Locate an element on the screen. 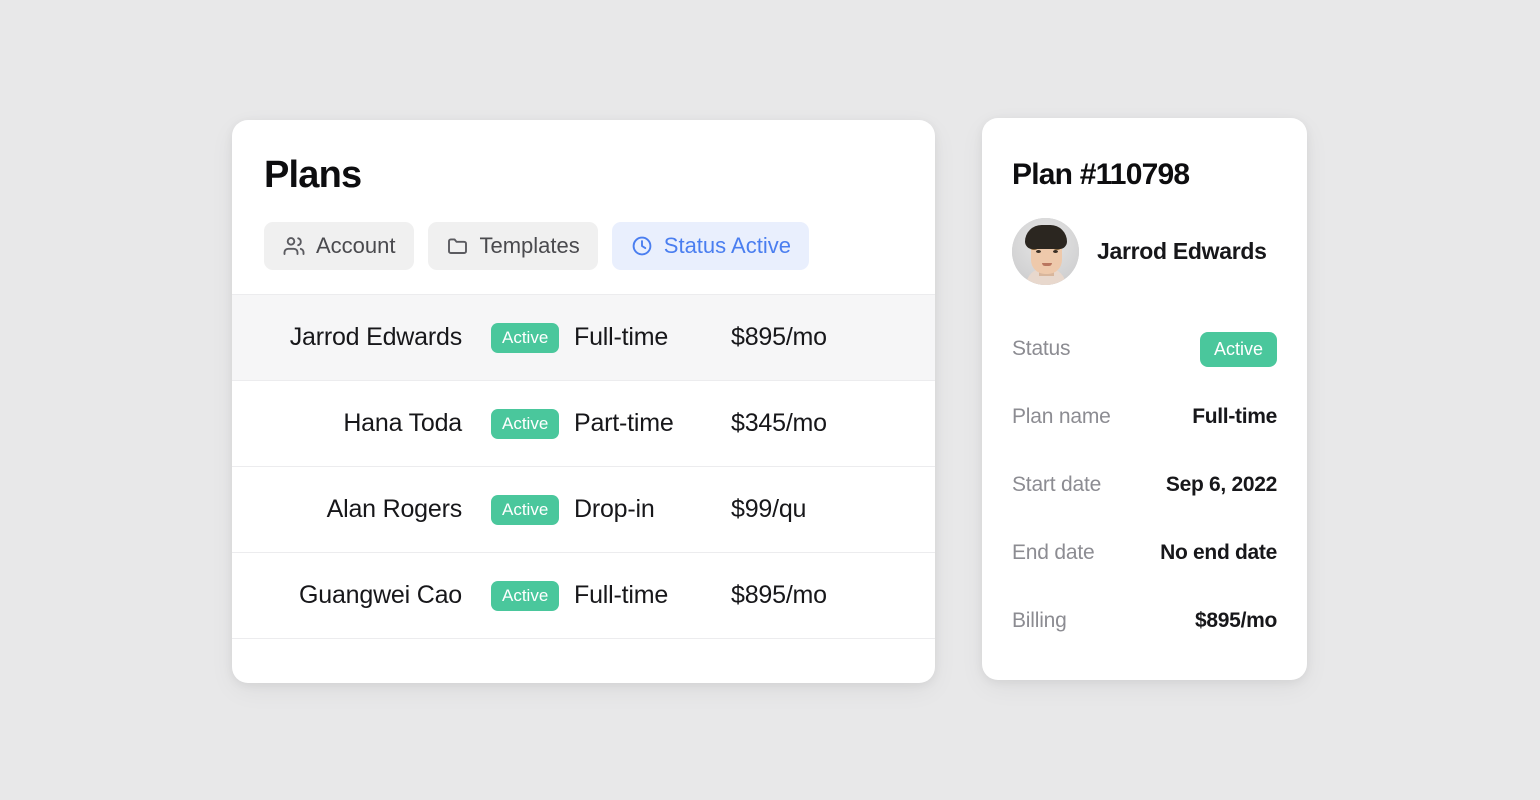 This screenshot has width=1540, height=800. detail-value: Full-time is located at coordinates (1234, 416).